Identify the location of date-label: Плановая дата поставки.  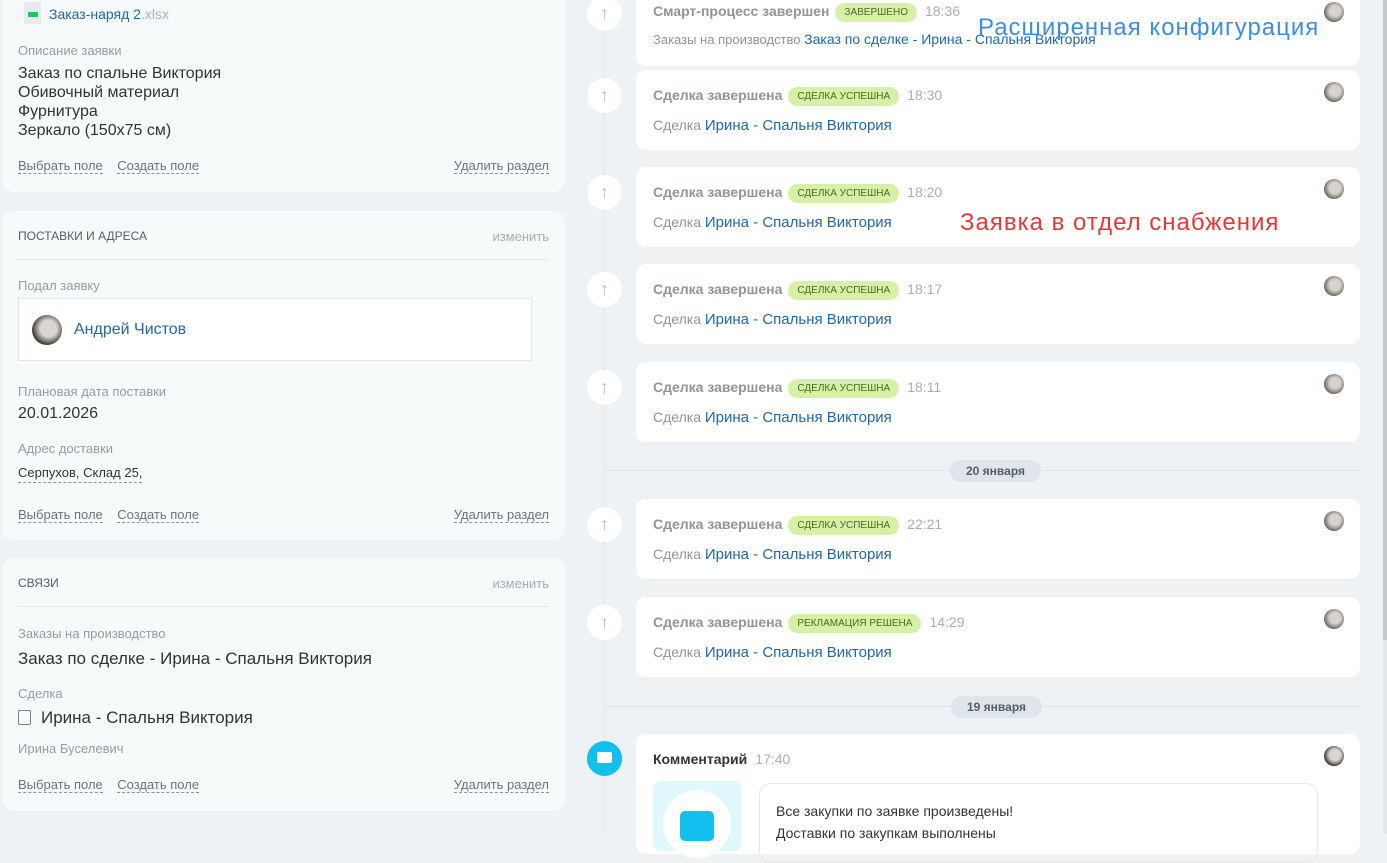
(92, 391).